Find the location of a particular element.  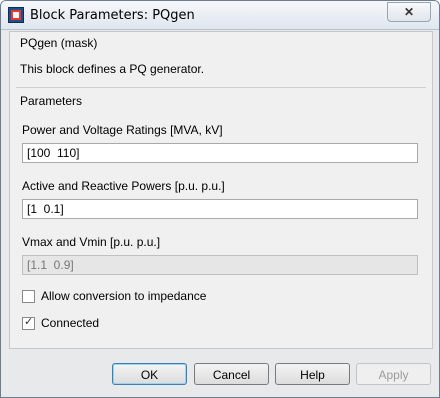

simulink-block-icon is located at coordinates (16, 15).